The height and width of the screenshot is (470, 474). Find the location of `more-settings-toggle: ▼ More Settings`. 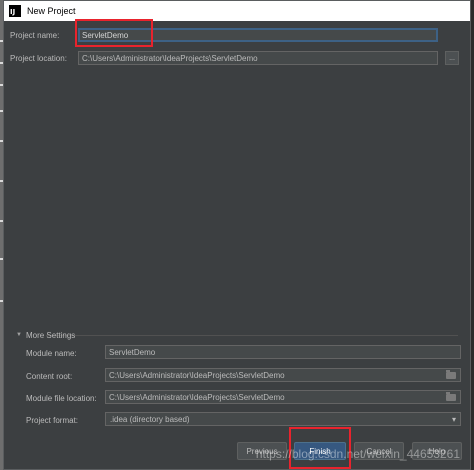

more-settings-toggle: ▼ More Settings is located at coordinates (45, 335).